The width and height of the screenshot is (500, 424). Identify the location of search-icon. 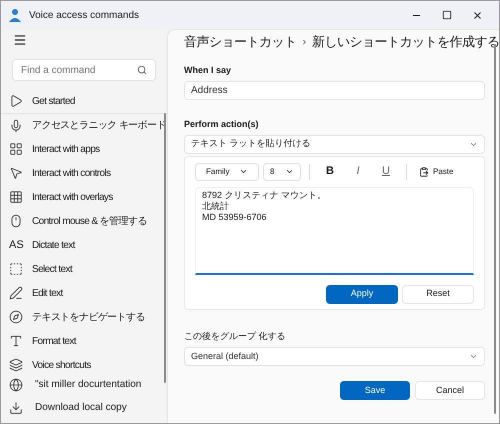
(142, 70).